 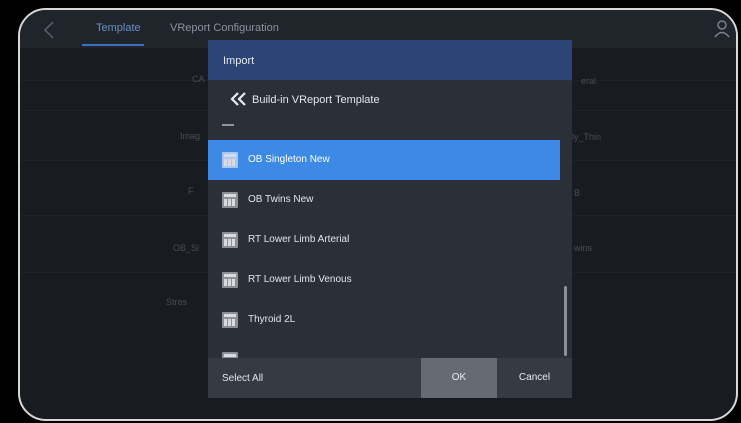 I want to click on list-item: RT Lower Limb Arterial, so click(x=384, y=240).